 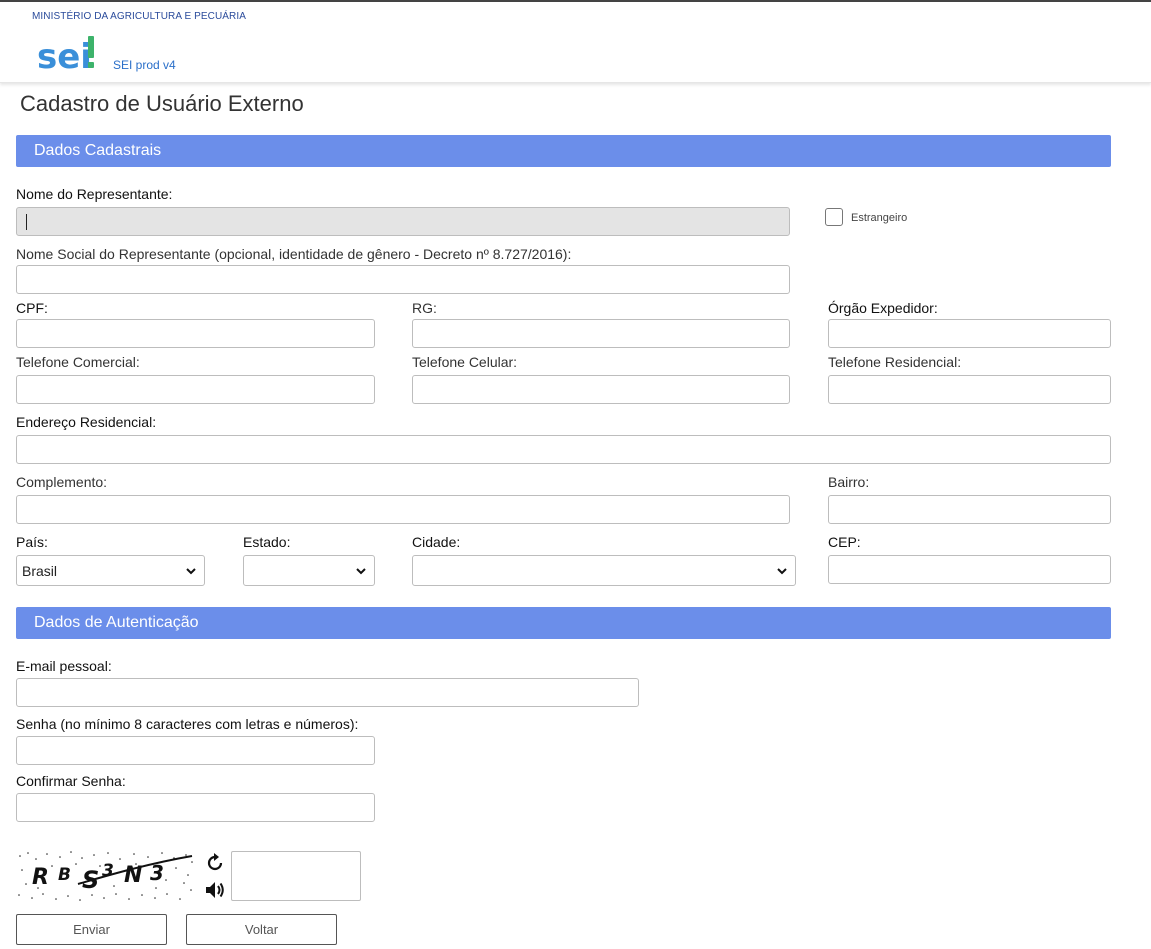 I want to click on sei-logo: sei, so click(x=67, y=53).